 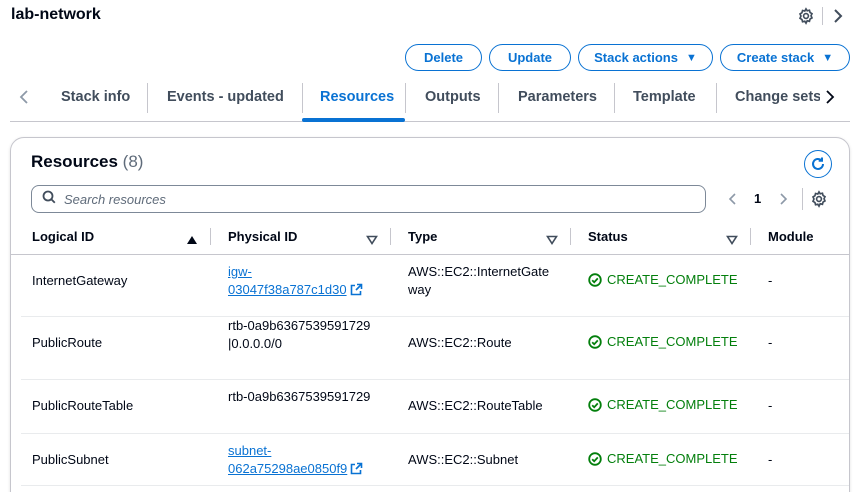 I want to click on resource-type: AWS::EC2::InternetGateway, so click(x=479, y=280).